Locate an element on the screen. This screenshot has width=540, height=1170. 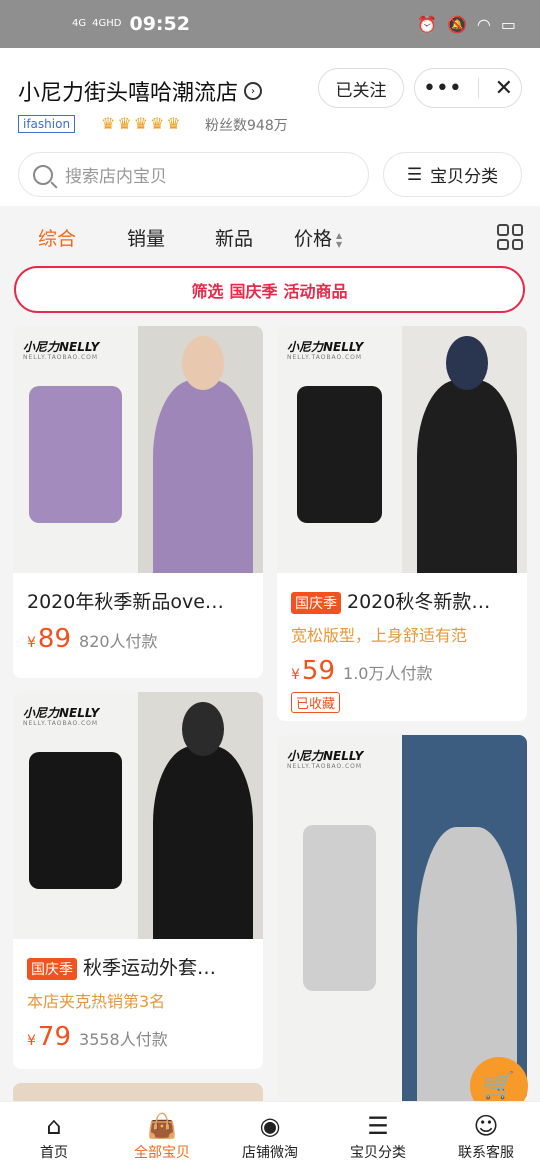
battery-icon: ▭ is located at coordinates (508, 24).